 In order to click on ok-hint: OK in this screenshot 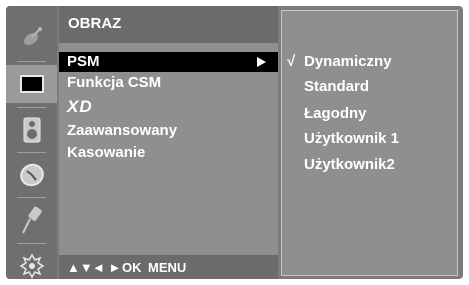, I will do `click(132, 267)`.